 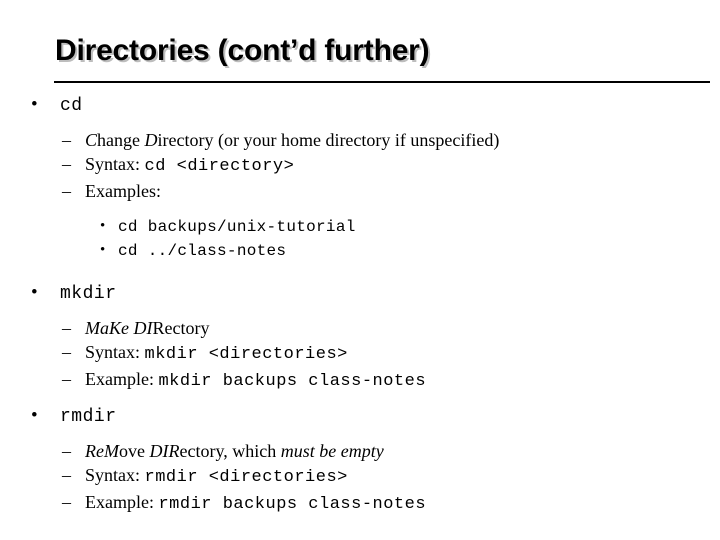 What do you see at coordinates (360, 191) in the screenshot?
I see `list-item-examples-label: – Examples:` at bounding box center [360, 191].